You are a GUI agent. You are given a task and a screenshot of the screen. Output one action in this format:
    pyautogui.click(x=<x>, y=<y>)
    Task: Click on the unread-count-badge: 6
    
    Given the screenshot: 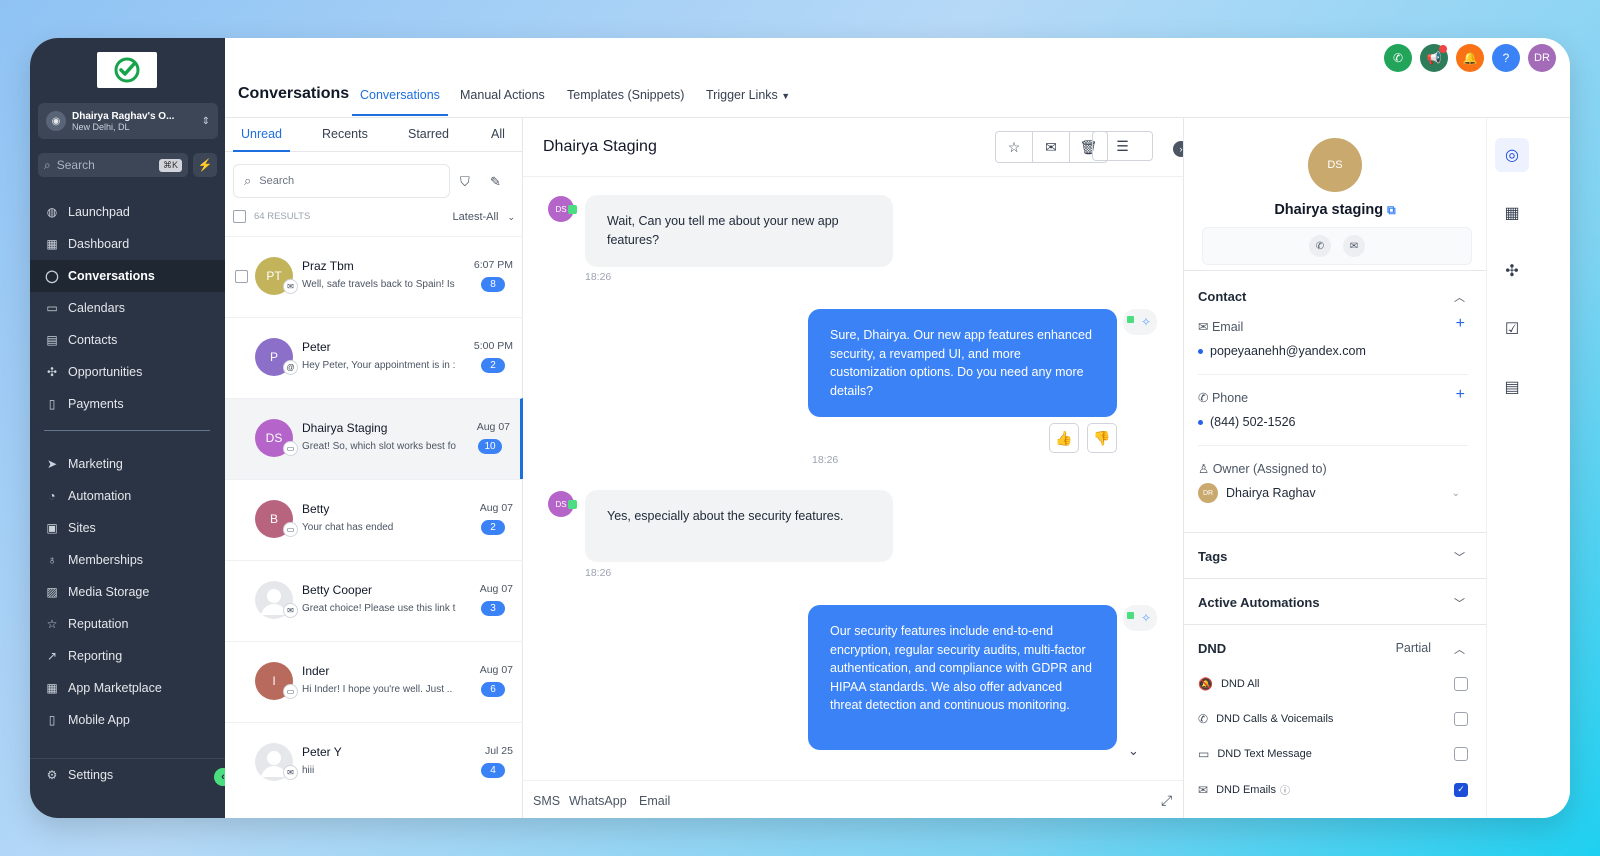 What is the action you would take?
    pyautogui.click(x=493, y=689)
    